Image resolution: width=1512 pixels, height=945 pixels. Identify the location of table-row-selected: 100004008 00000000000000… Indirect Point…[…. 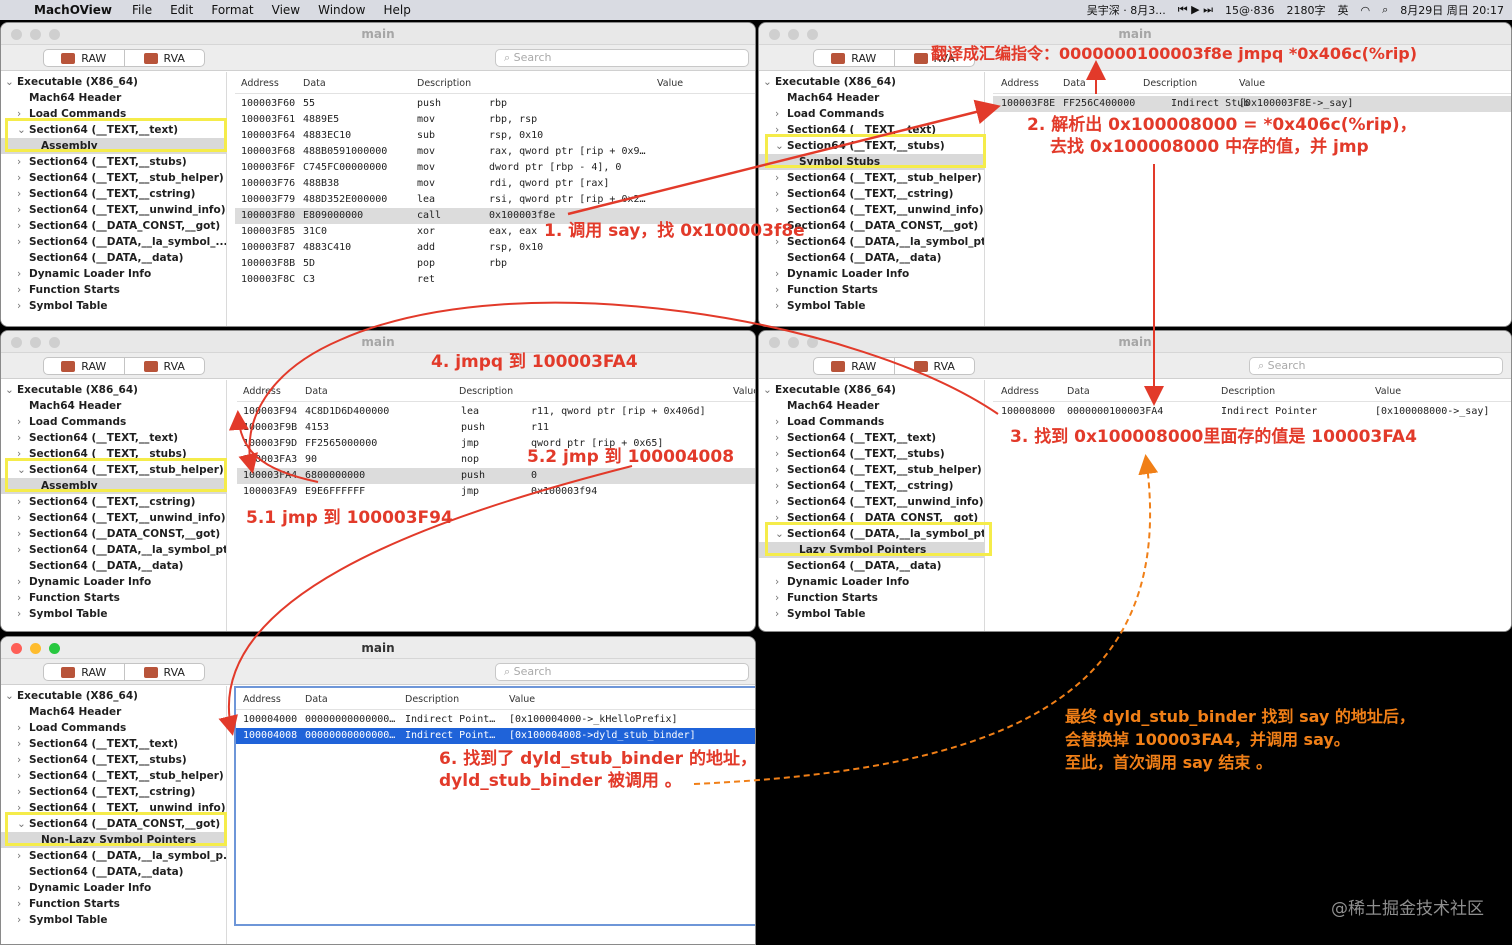
(495, 736).